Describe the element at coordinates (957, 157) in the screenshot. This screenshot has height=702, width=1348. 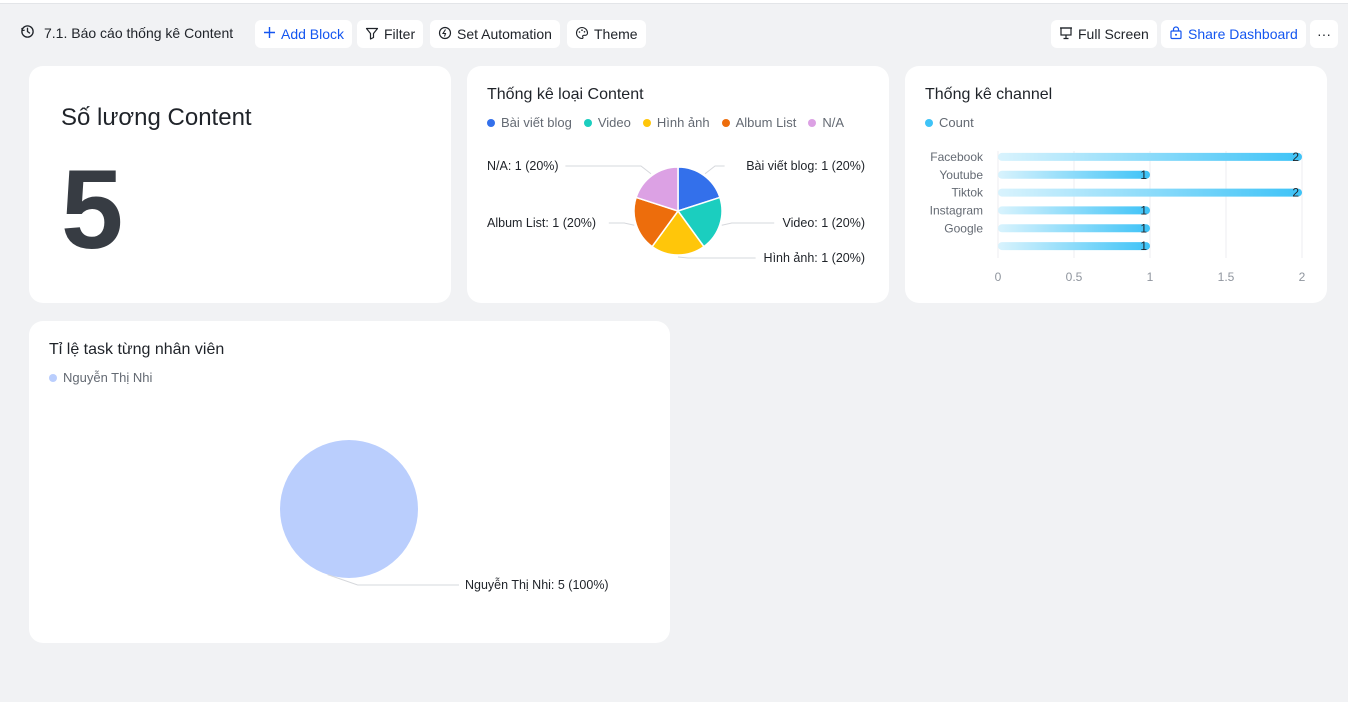
I see `y-category-label: Facebook` at that location.